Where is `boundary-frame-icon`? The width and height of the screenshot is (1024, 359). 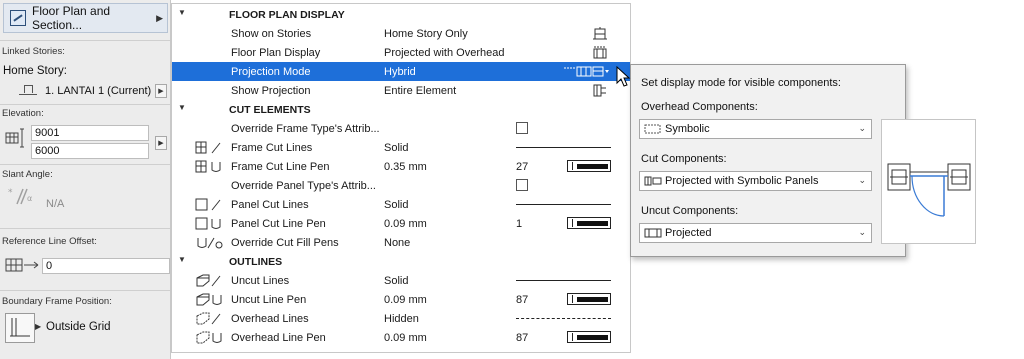 boundary-frame-icon is located at coordinates (20, 328).